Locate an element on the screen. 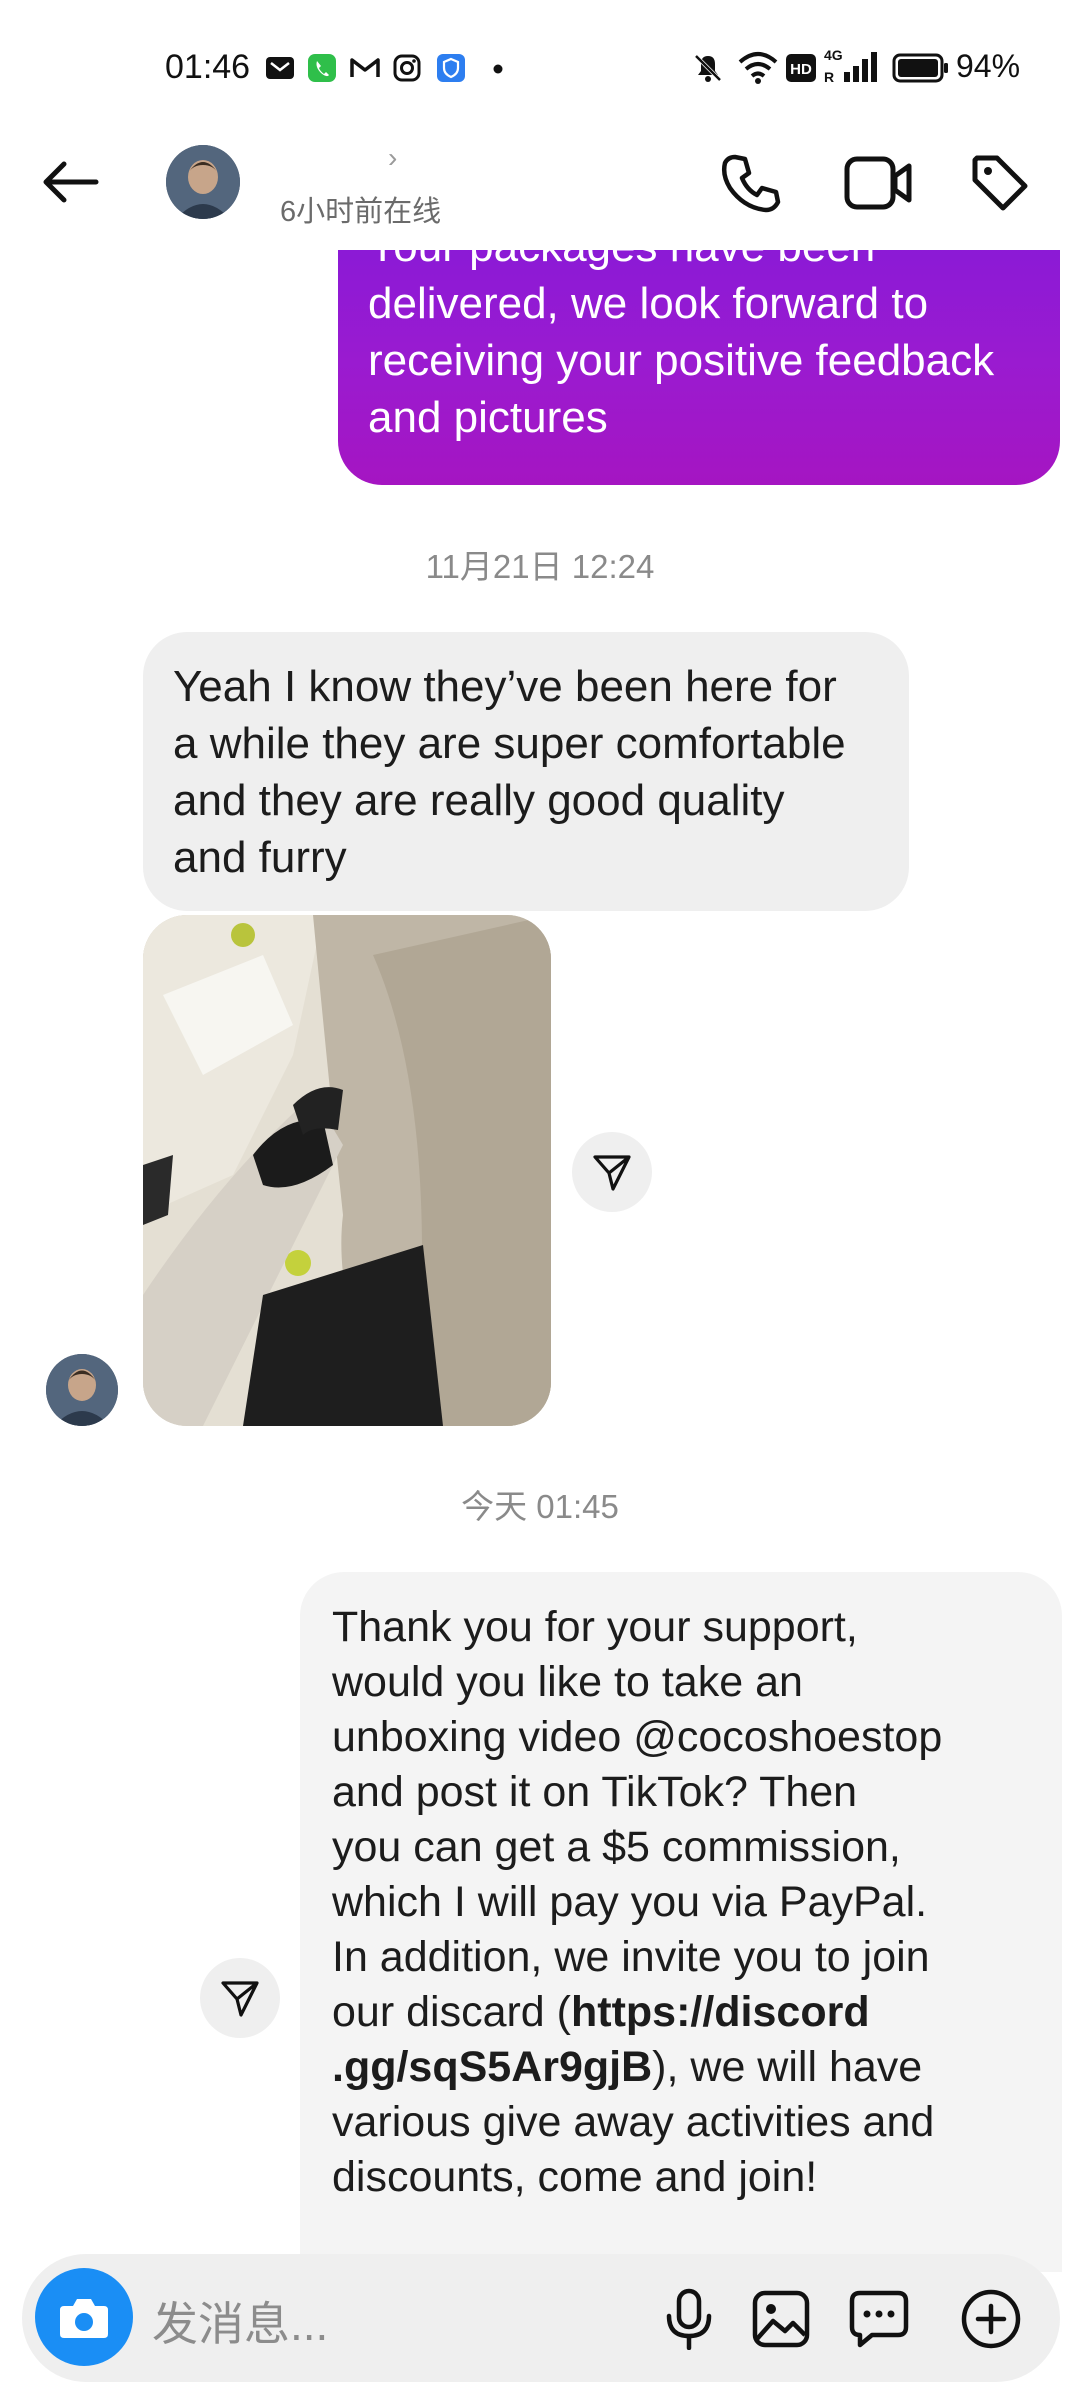 The height and width of the screenshot is (2400, 1080). chat-bubble-icon is located at coordinates (879, 2319).